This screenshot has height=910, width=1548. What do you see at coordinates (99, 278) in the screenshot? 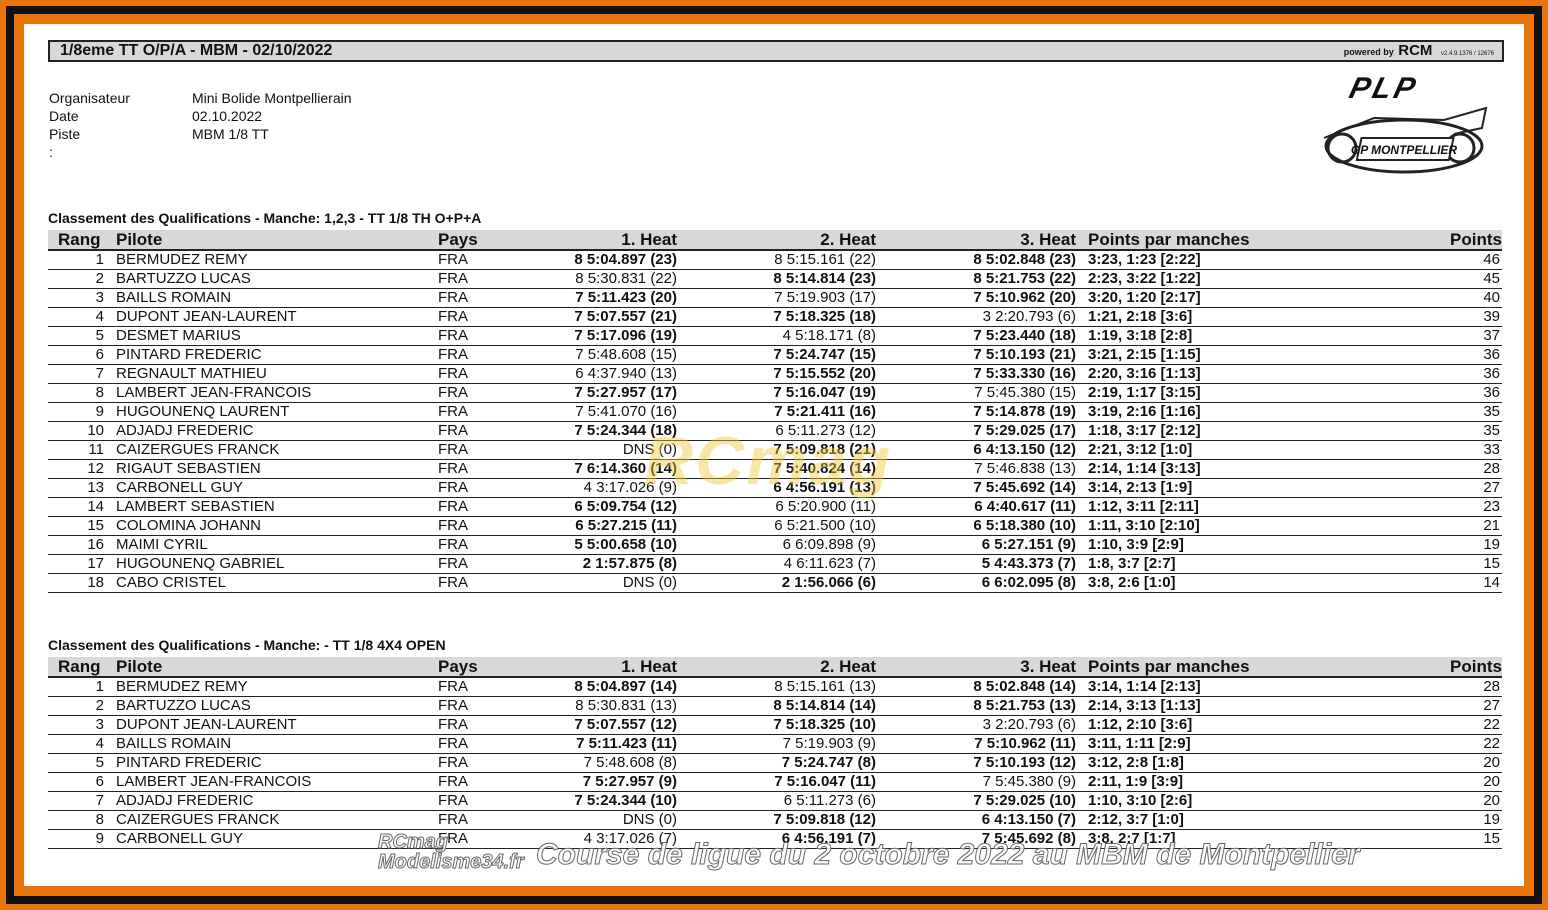
I see `rang-cell: 2` at bounding box center [99, 278].